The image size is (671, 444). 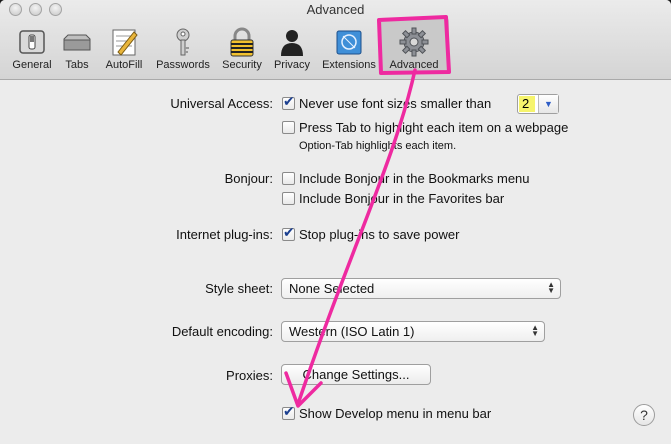 What do you see at coordinates (414, 178) in the screenshot?
I see `bonjour-bookmarks-menu-text: Include Bonjour in the Bookmarks menu` at bounding box center [414, 178].